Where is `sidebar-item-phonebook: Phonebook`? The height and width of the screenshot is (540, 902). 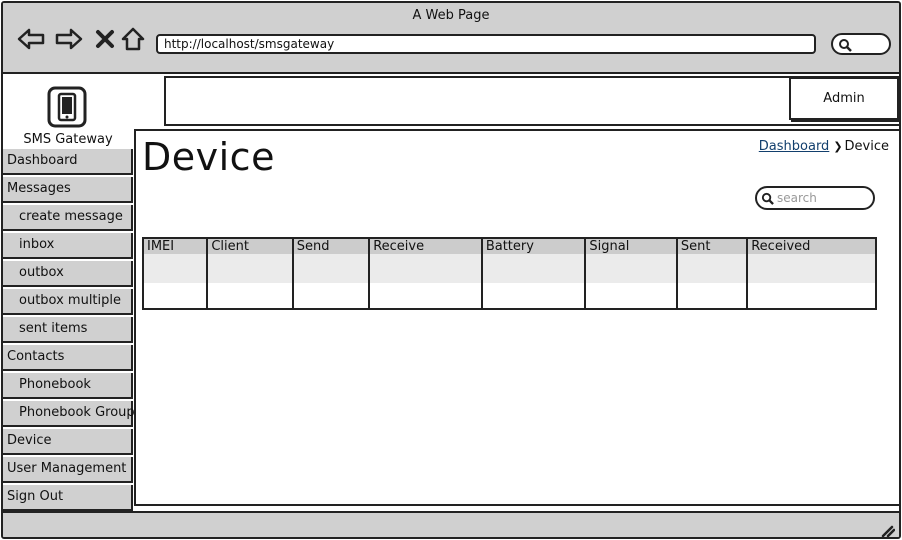
sidebar-item-phonebook: Phonebook is located at coordinates (68, 386).